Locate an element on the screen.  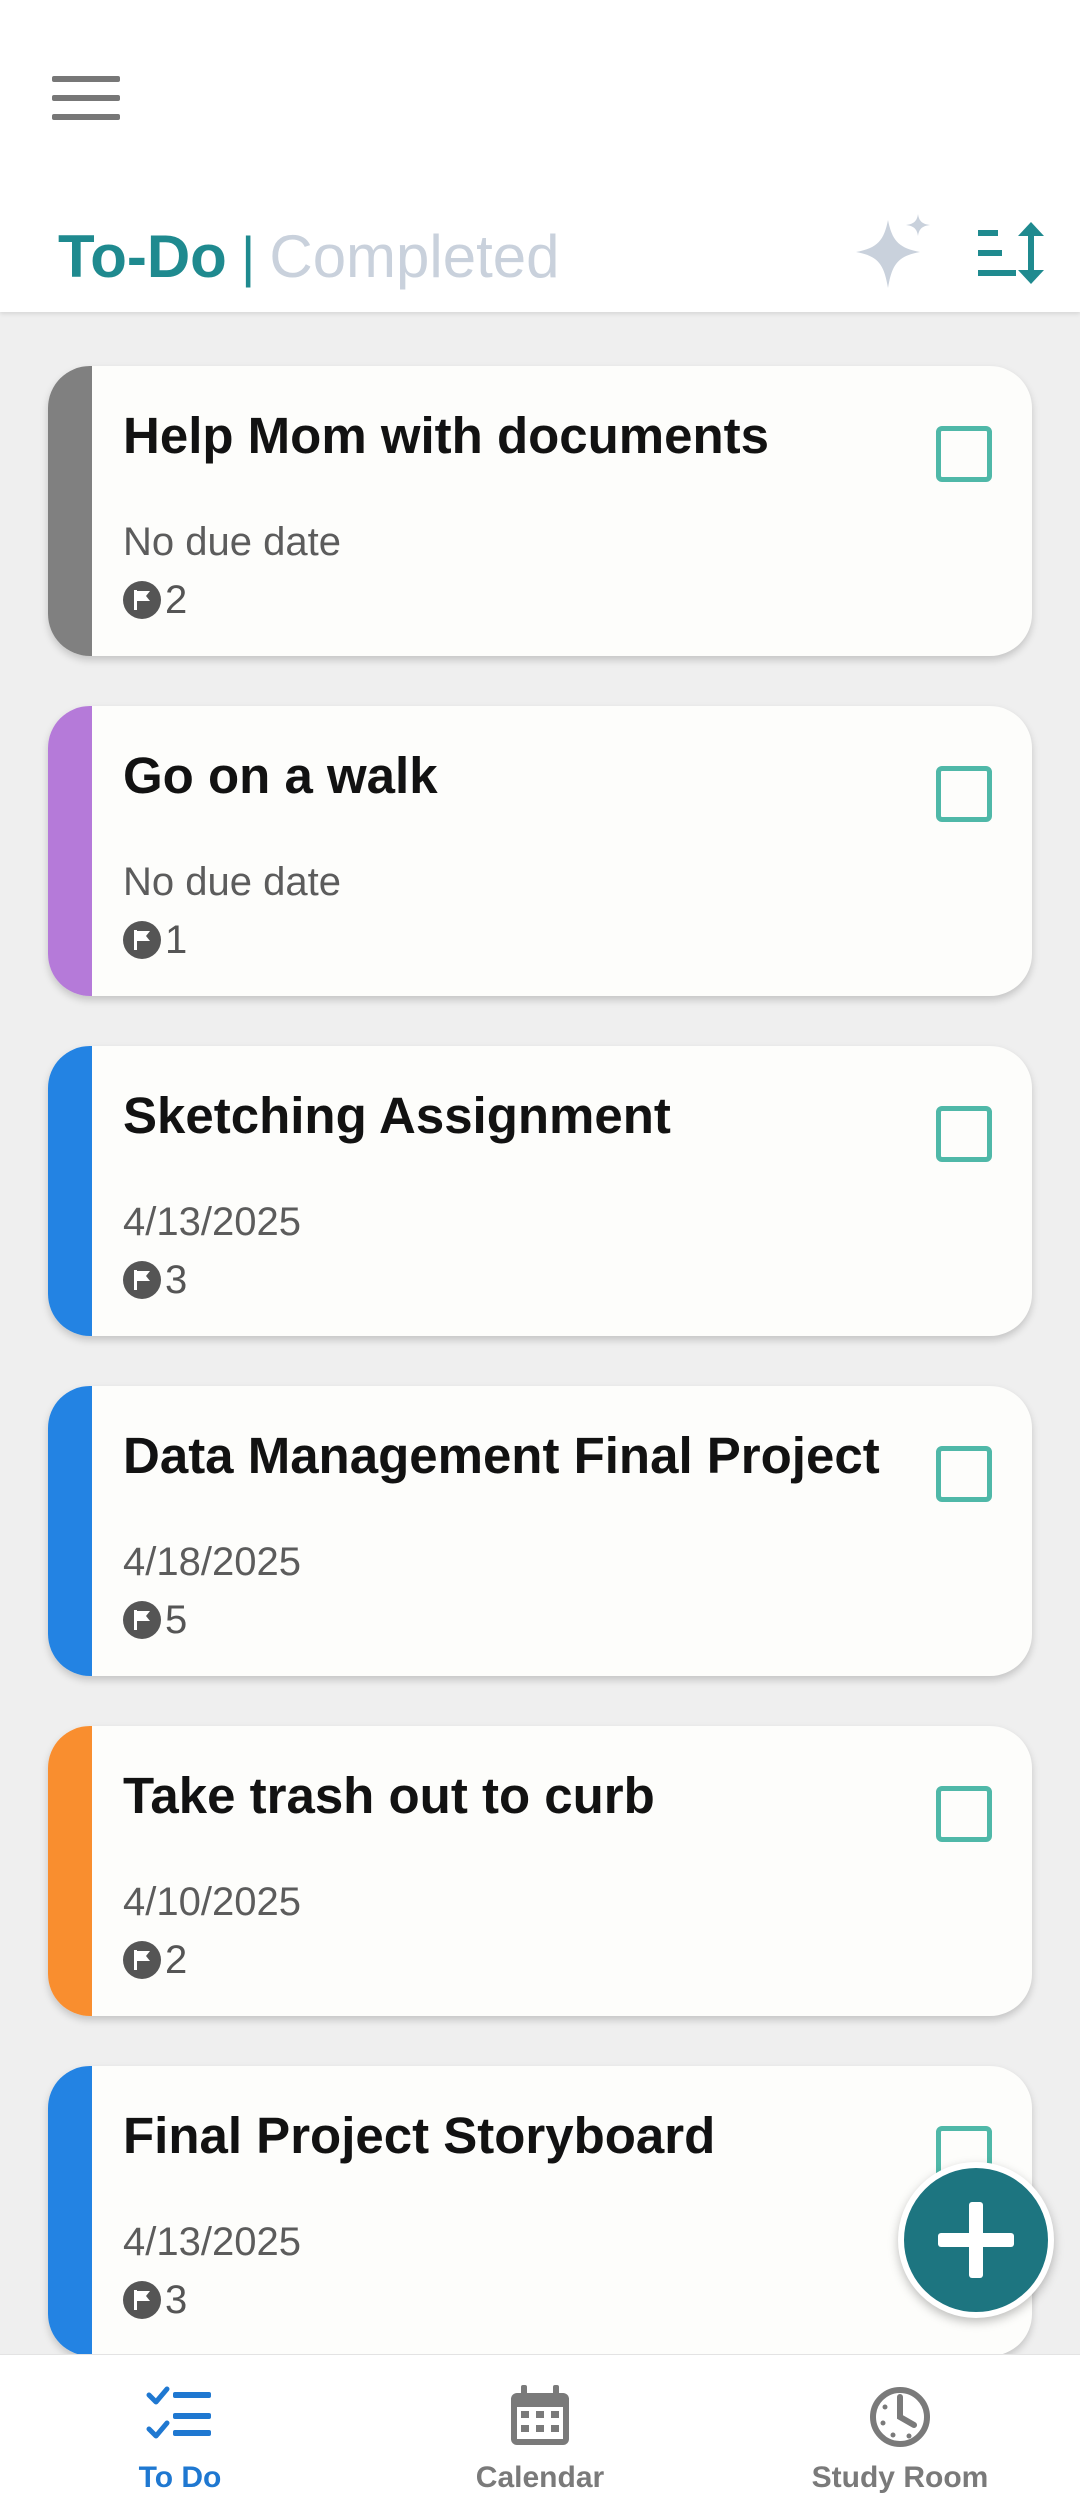
task-title: Take trash out to curb is located at coordinates (389, 1795).